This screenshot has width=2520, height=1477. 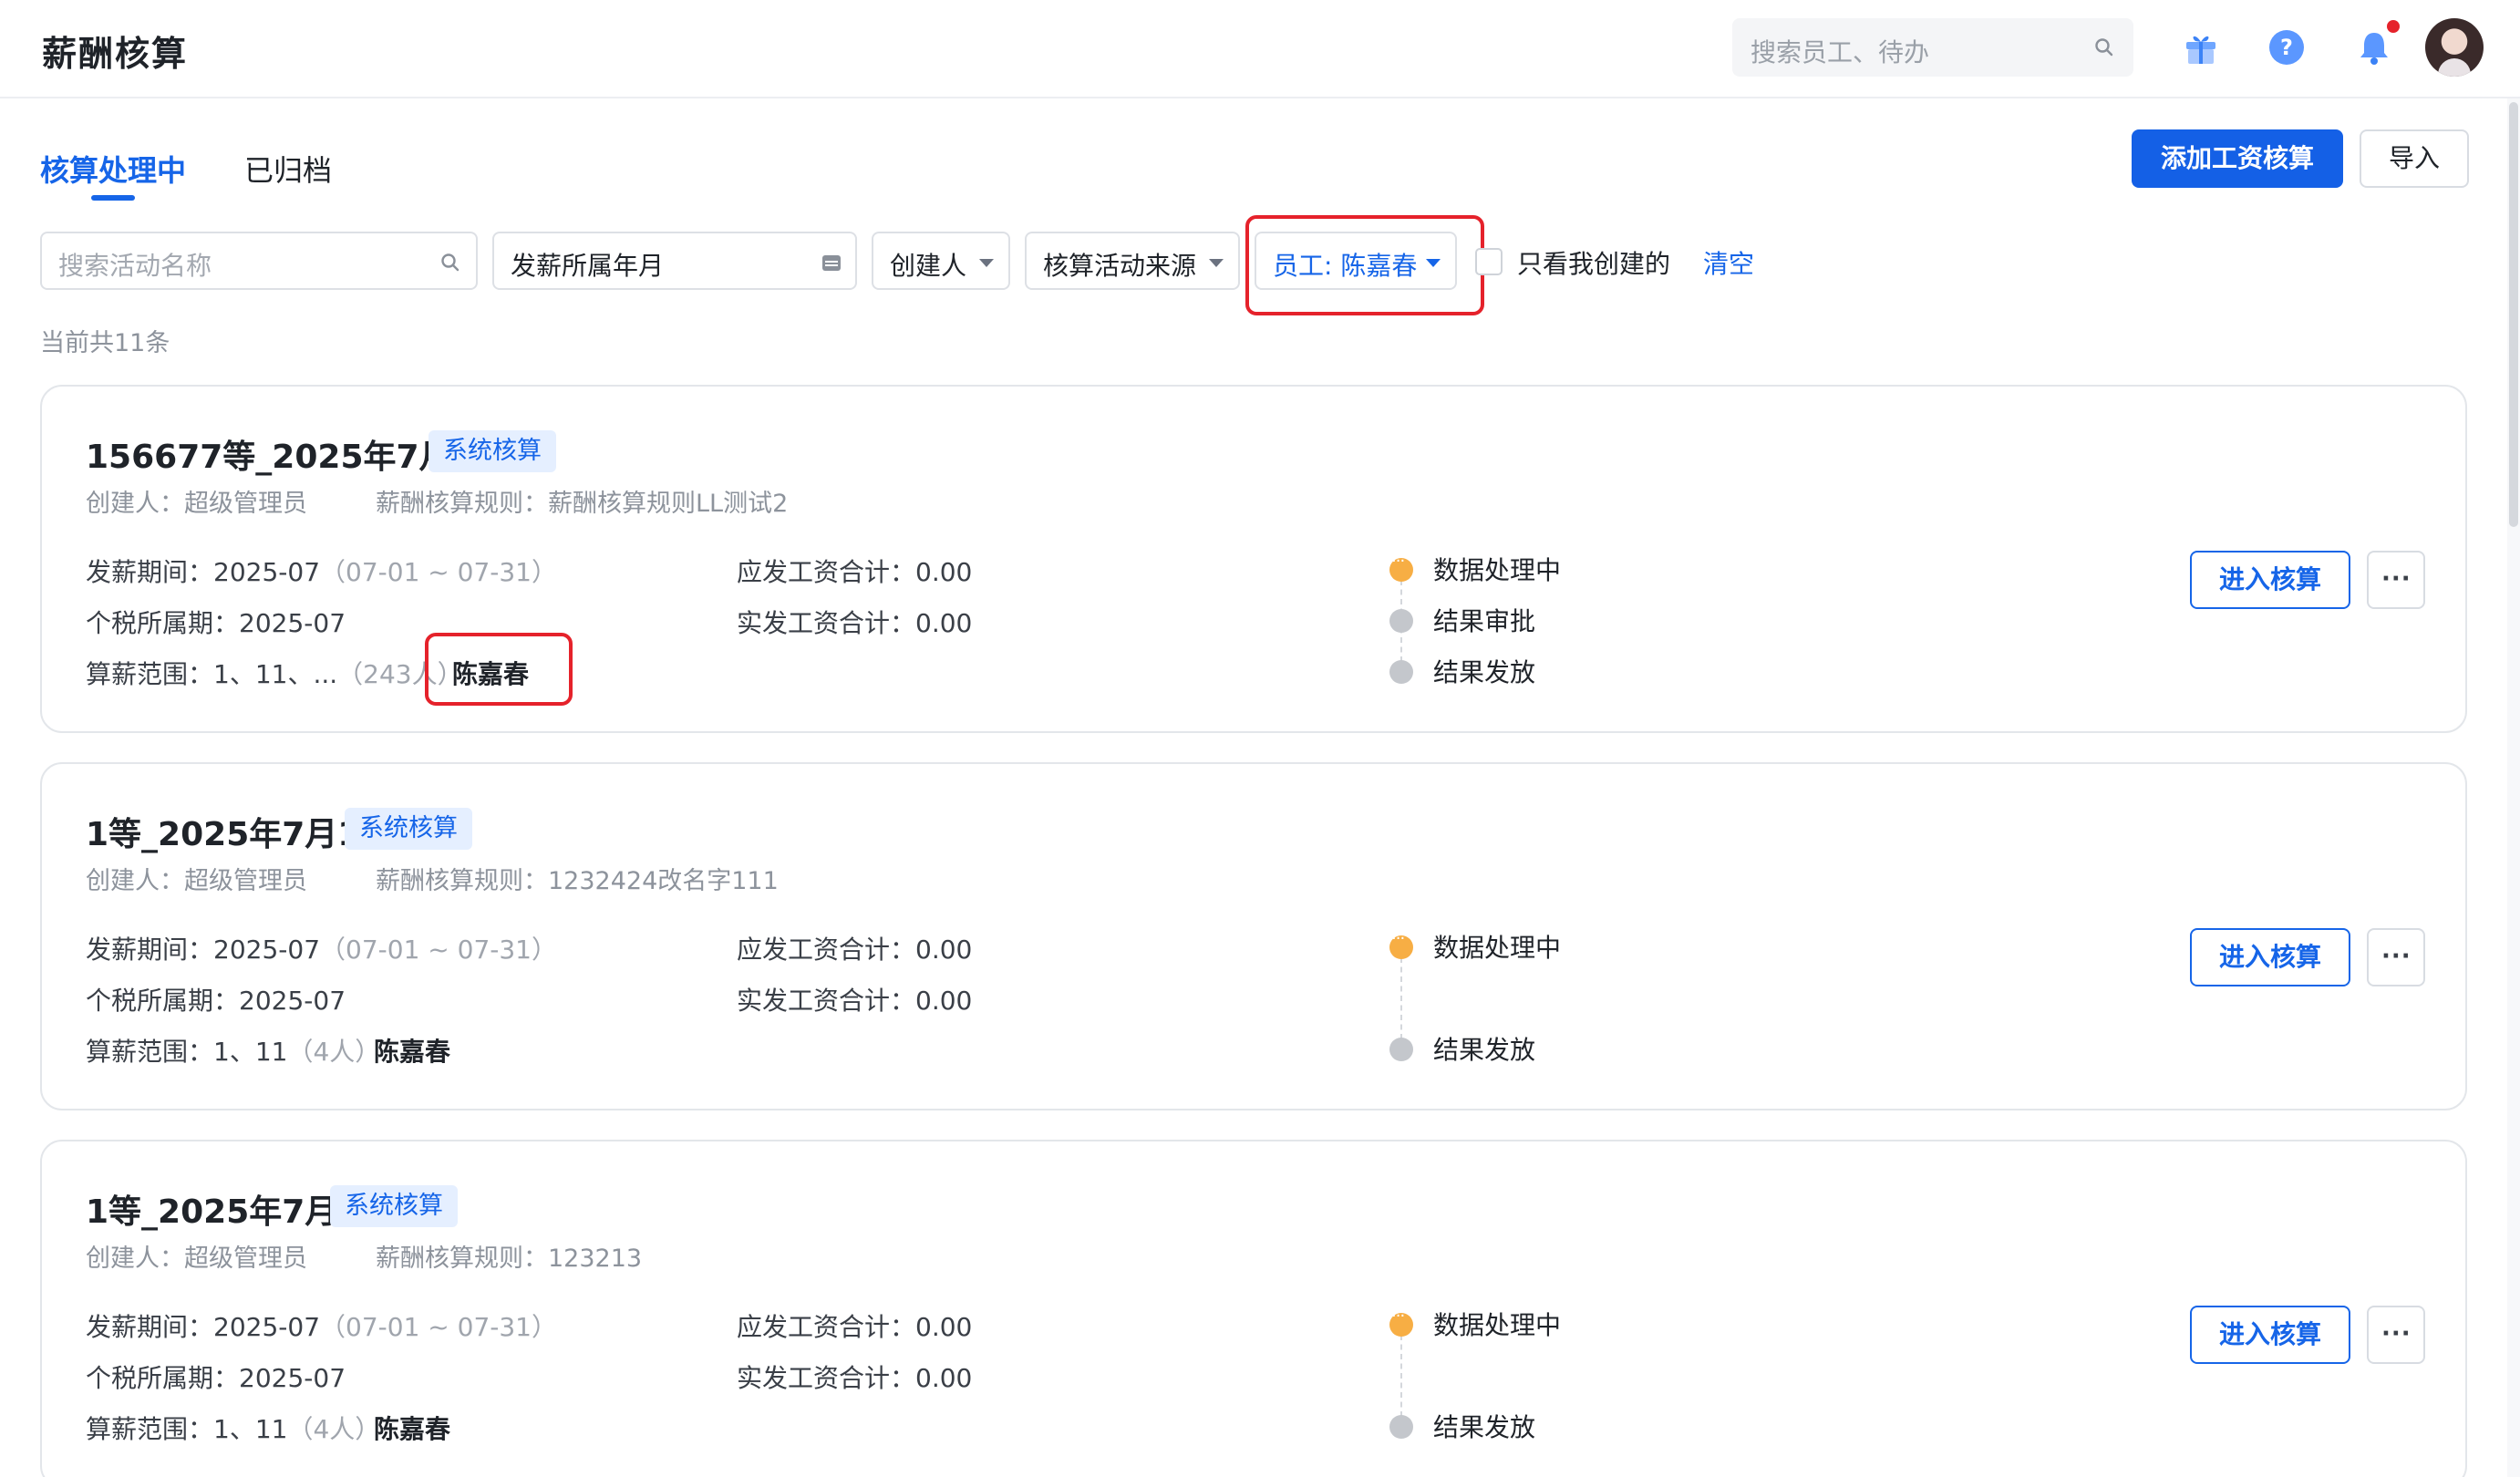 I want to click on help-icon: ?, so click(x=2286, y=47).